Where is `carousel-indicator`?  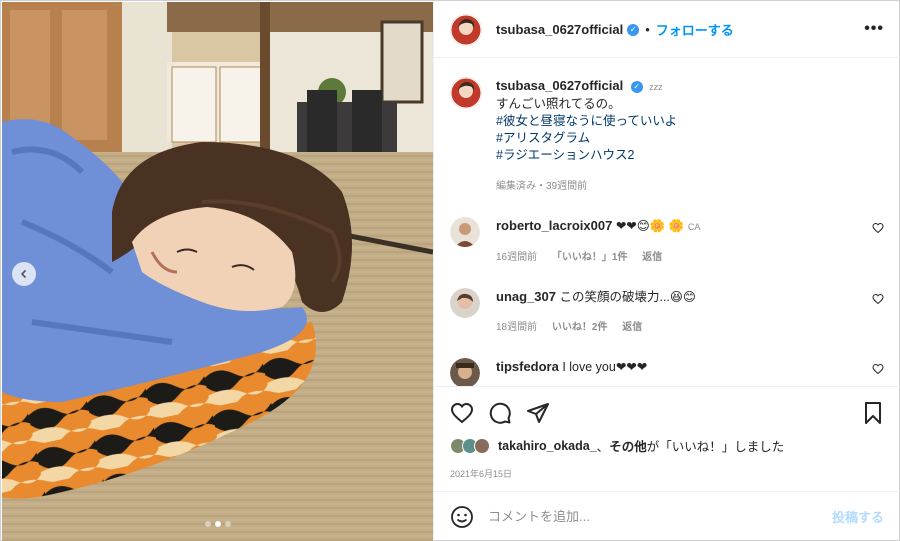
carousel-indicator is located at coordinates (217, 524).